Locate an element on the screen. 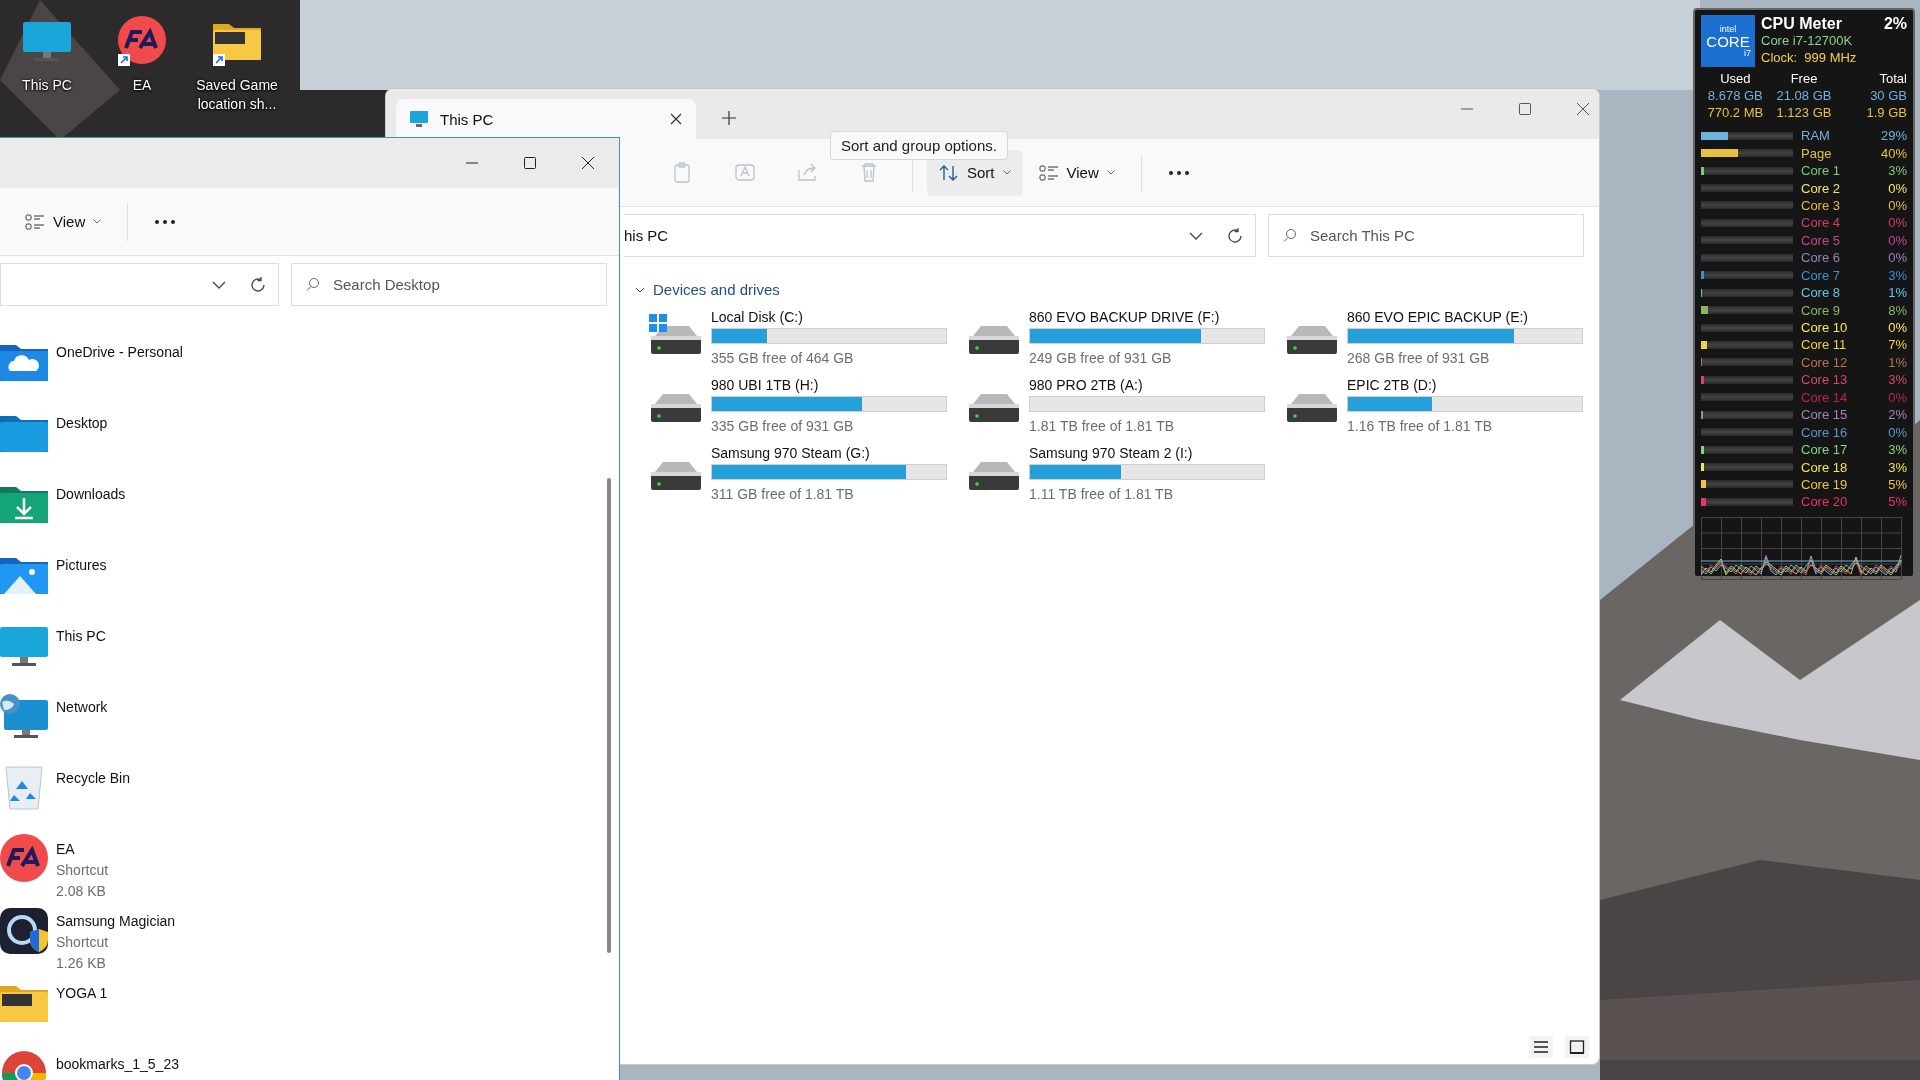  file-item: YOGA 1 is located at coordinates (64, 1009).